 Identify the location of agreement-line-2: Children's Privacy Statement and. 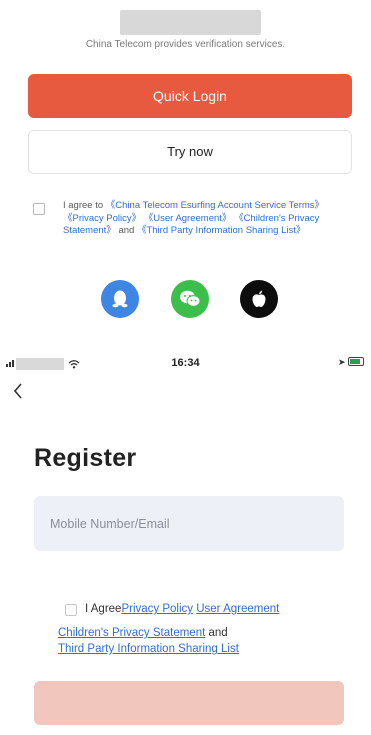
(143, 633).